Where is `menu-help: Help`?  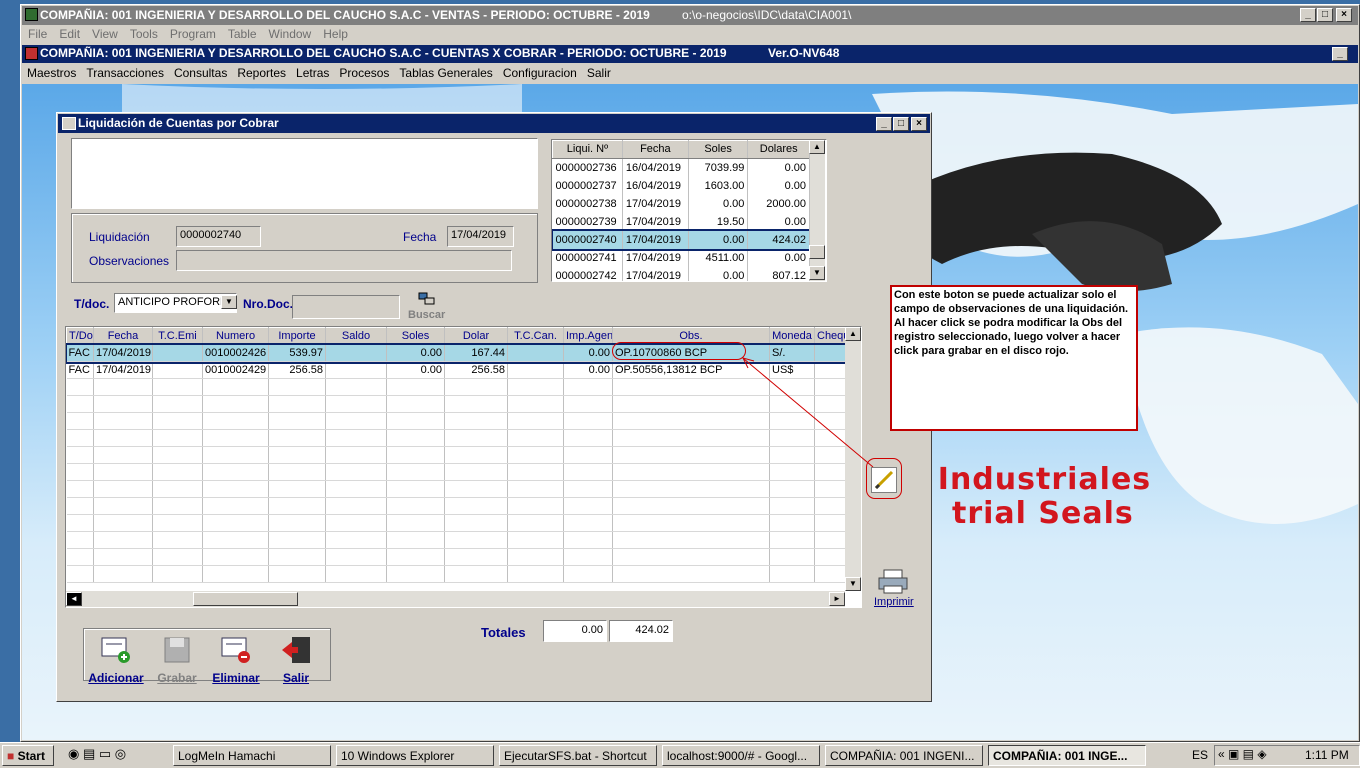
menu-help: Help is located at coordinates (335, 33).